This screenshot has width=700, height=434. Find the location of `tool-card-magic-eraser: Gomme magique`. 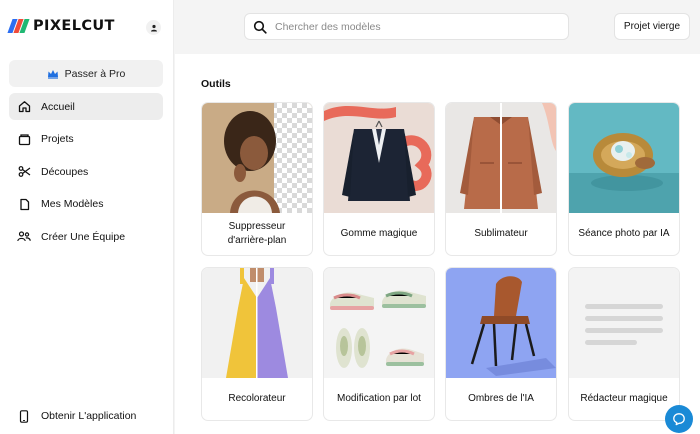

tool-card-magic-eraser: Gomme magique is located at coordinates (379, 179).